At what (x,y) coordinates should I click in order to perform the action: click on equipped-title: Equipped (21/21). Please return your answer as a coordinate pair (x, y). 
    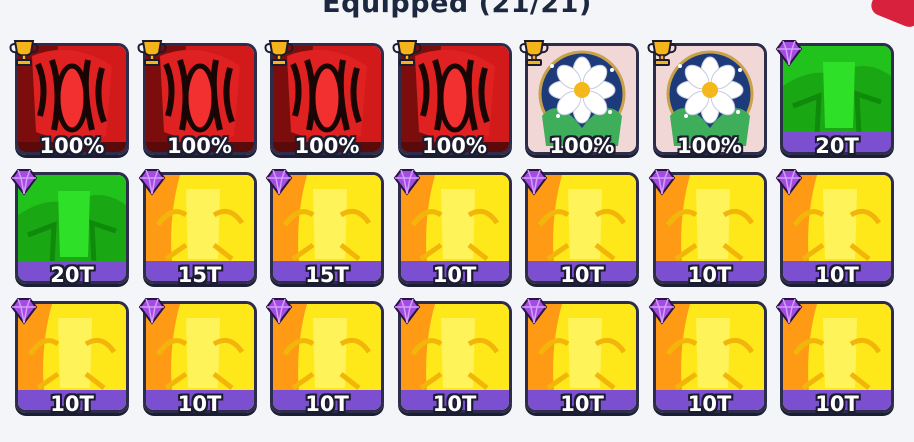
    Looking at the image, I should click on (457, 9).